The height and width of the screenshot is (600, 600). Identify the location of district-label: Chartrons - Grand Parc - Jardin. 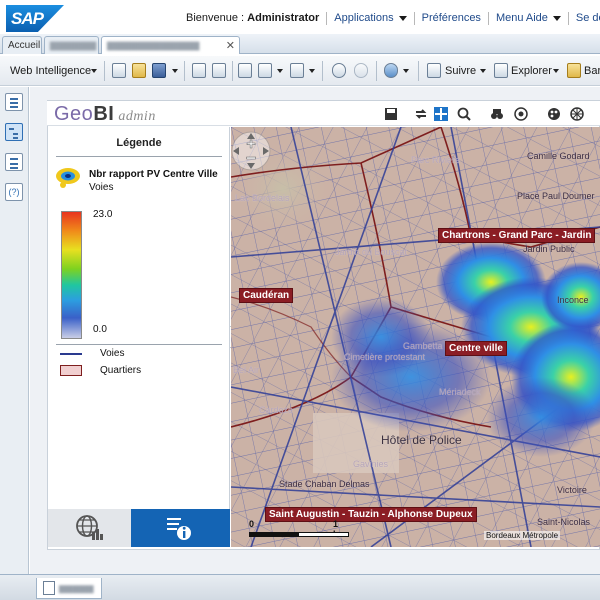
(517, 235).